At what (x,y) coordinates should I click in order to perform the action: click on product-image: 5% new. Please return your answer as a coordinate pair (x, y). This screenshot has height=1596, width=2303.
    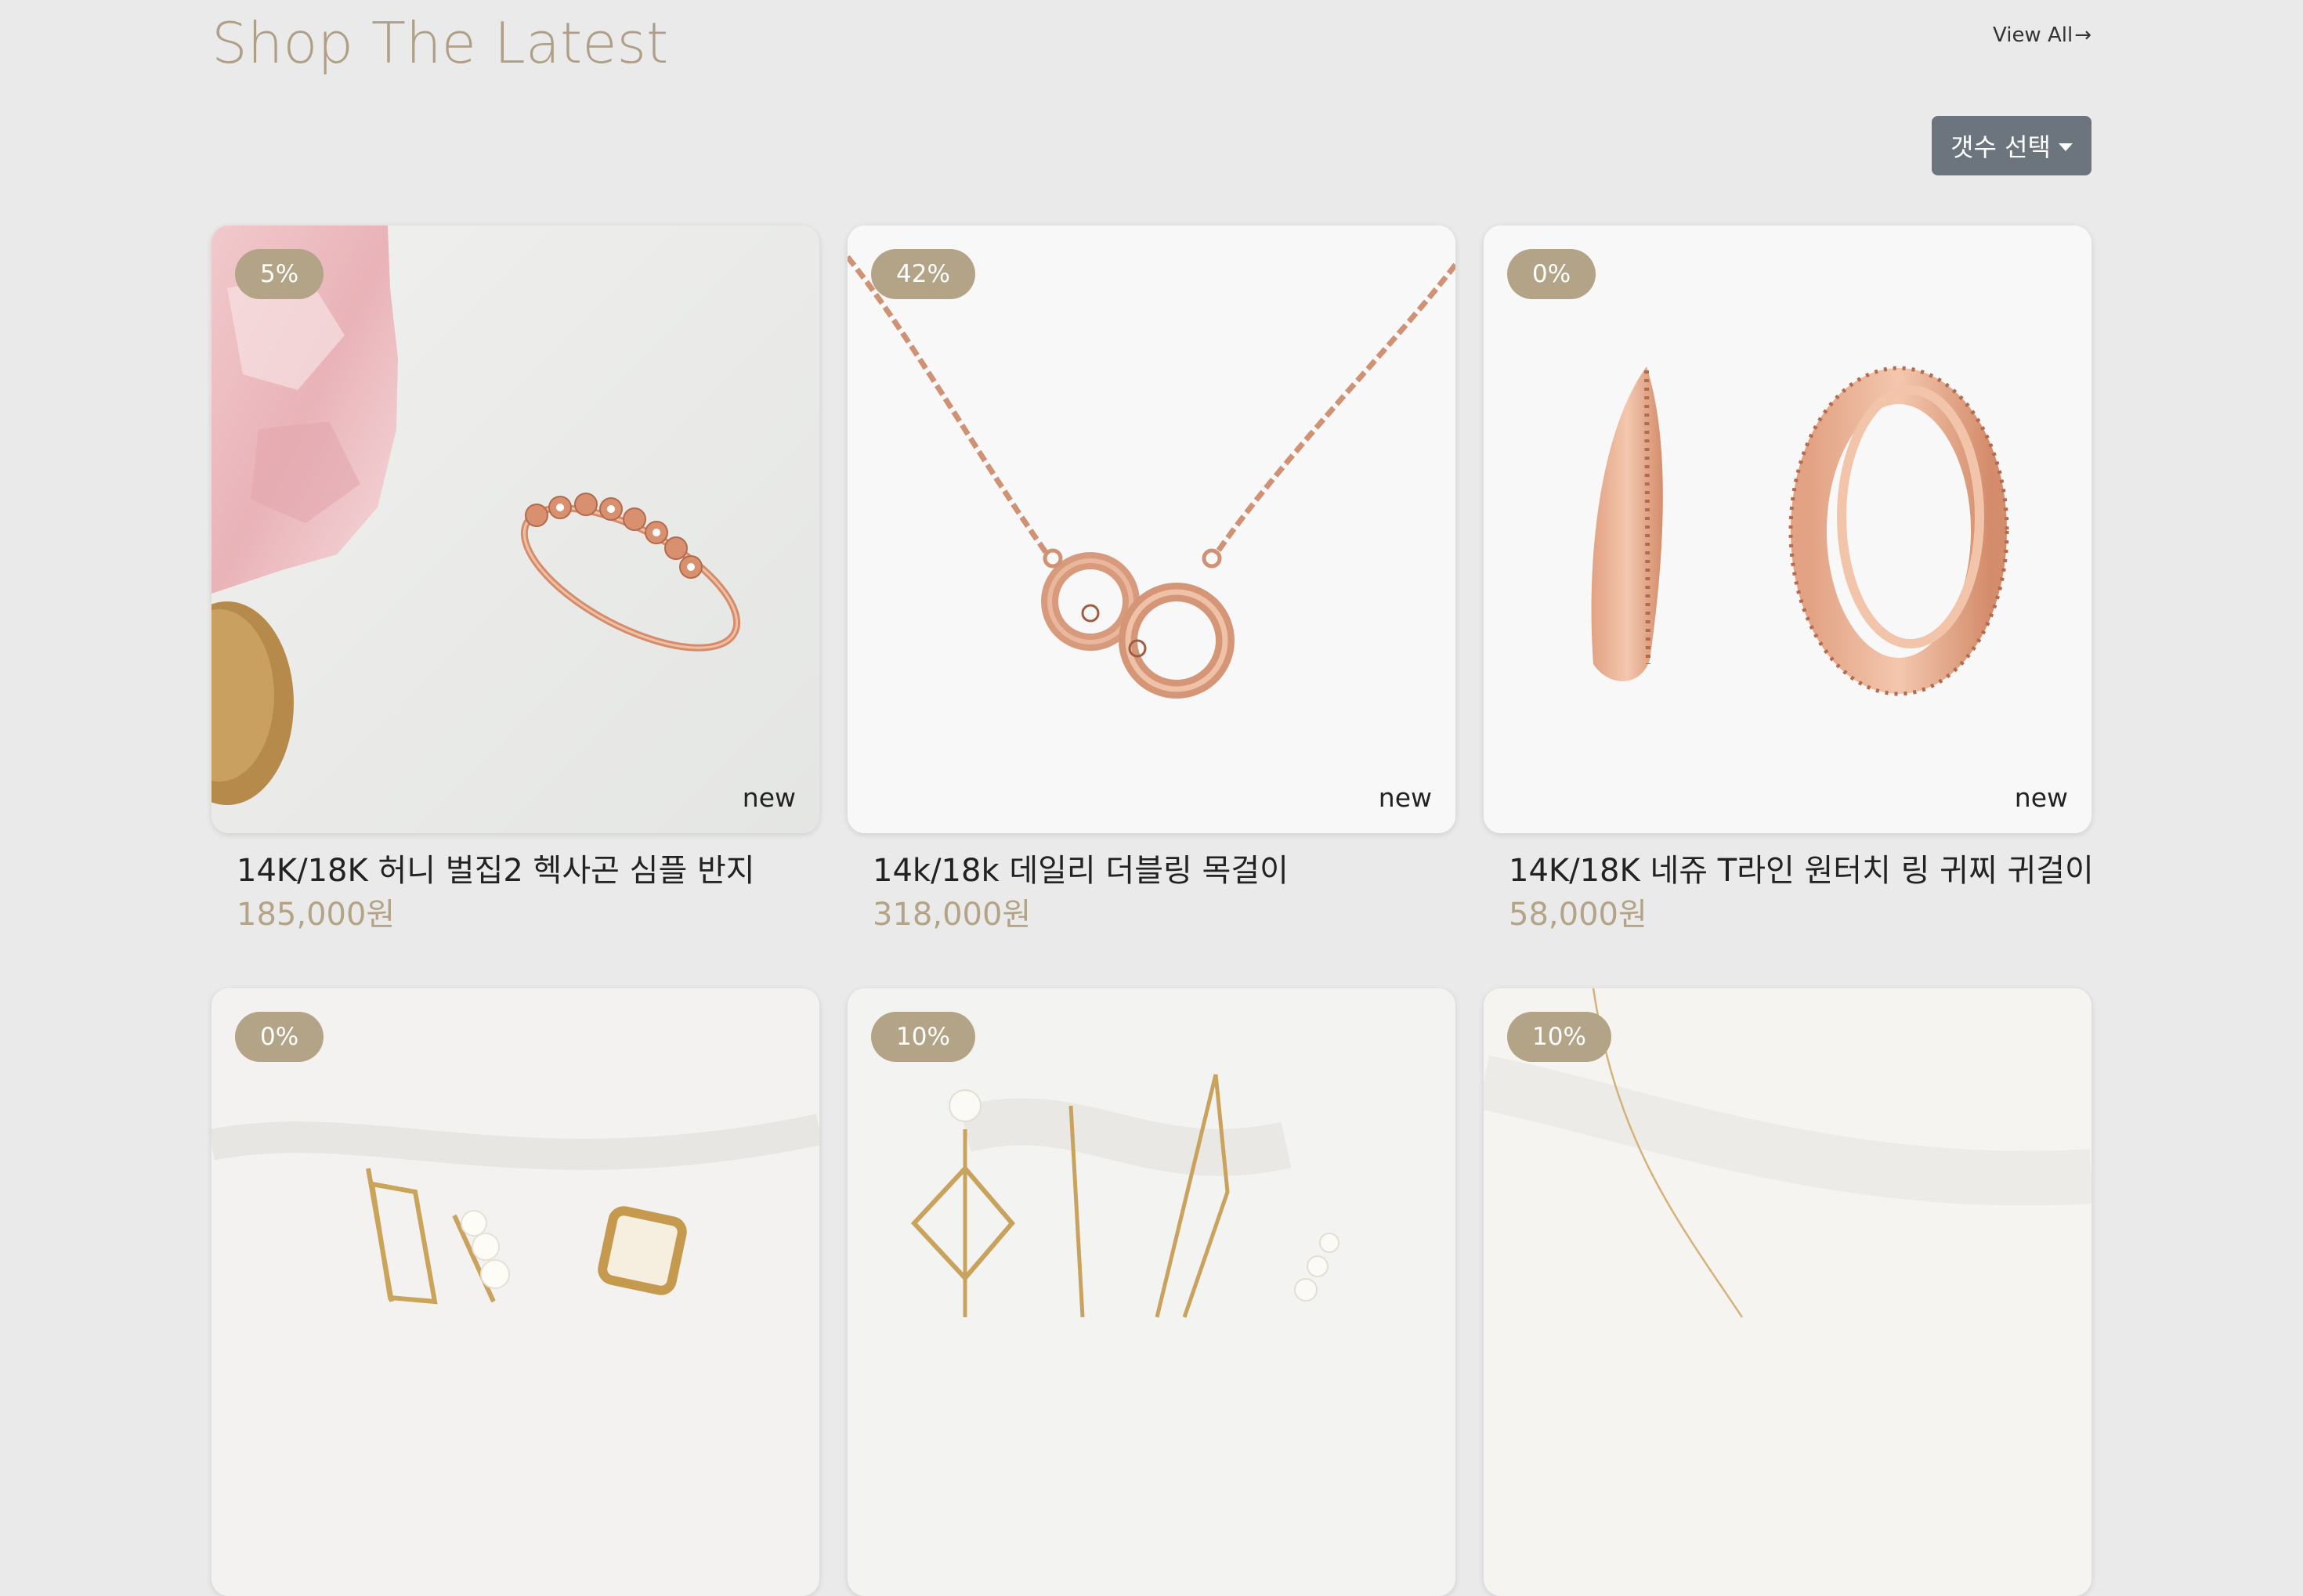
    Looking at the image, I should click on (515, 529).